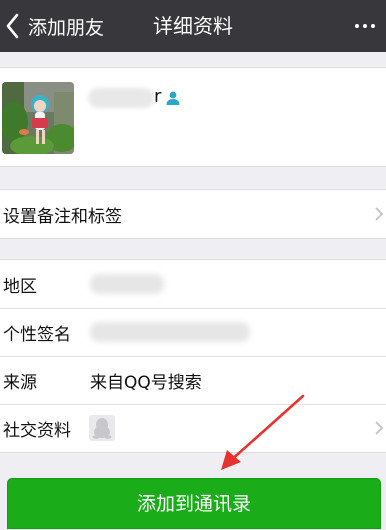 The image size is (386, 530). I want to click on remark-tags-label: 设置备注和标签, so click(62, 216).